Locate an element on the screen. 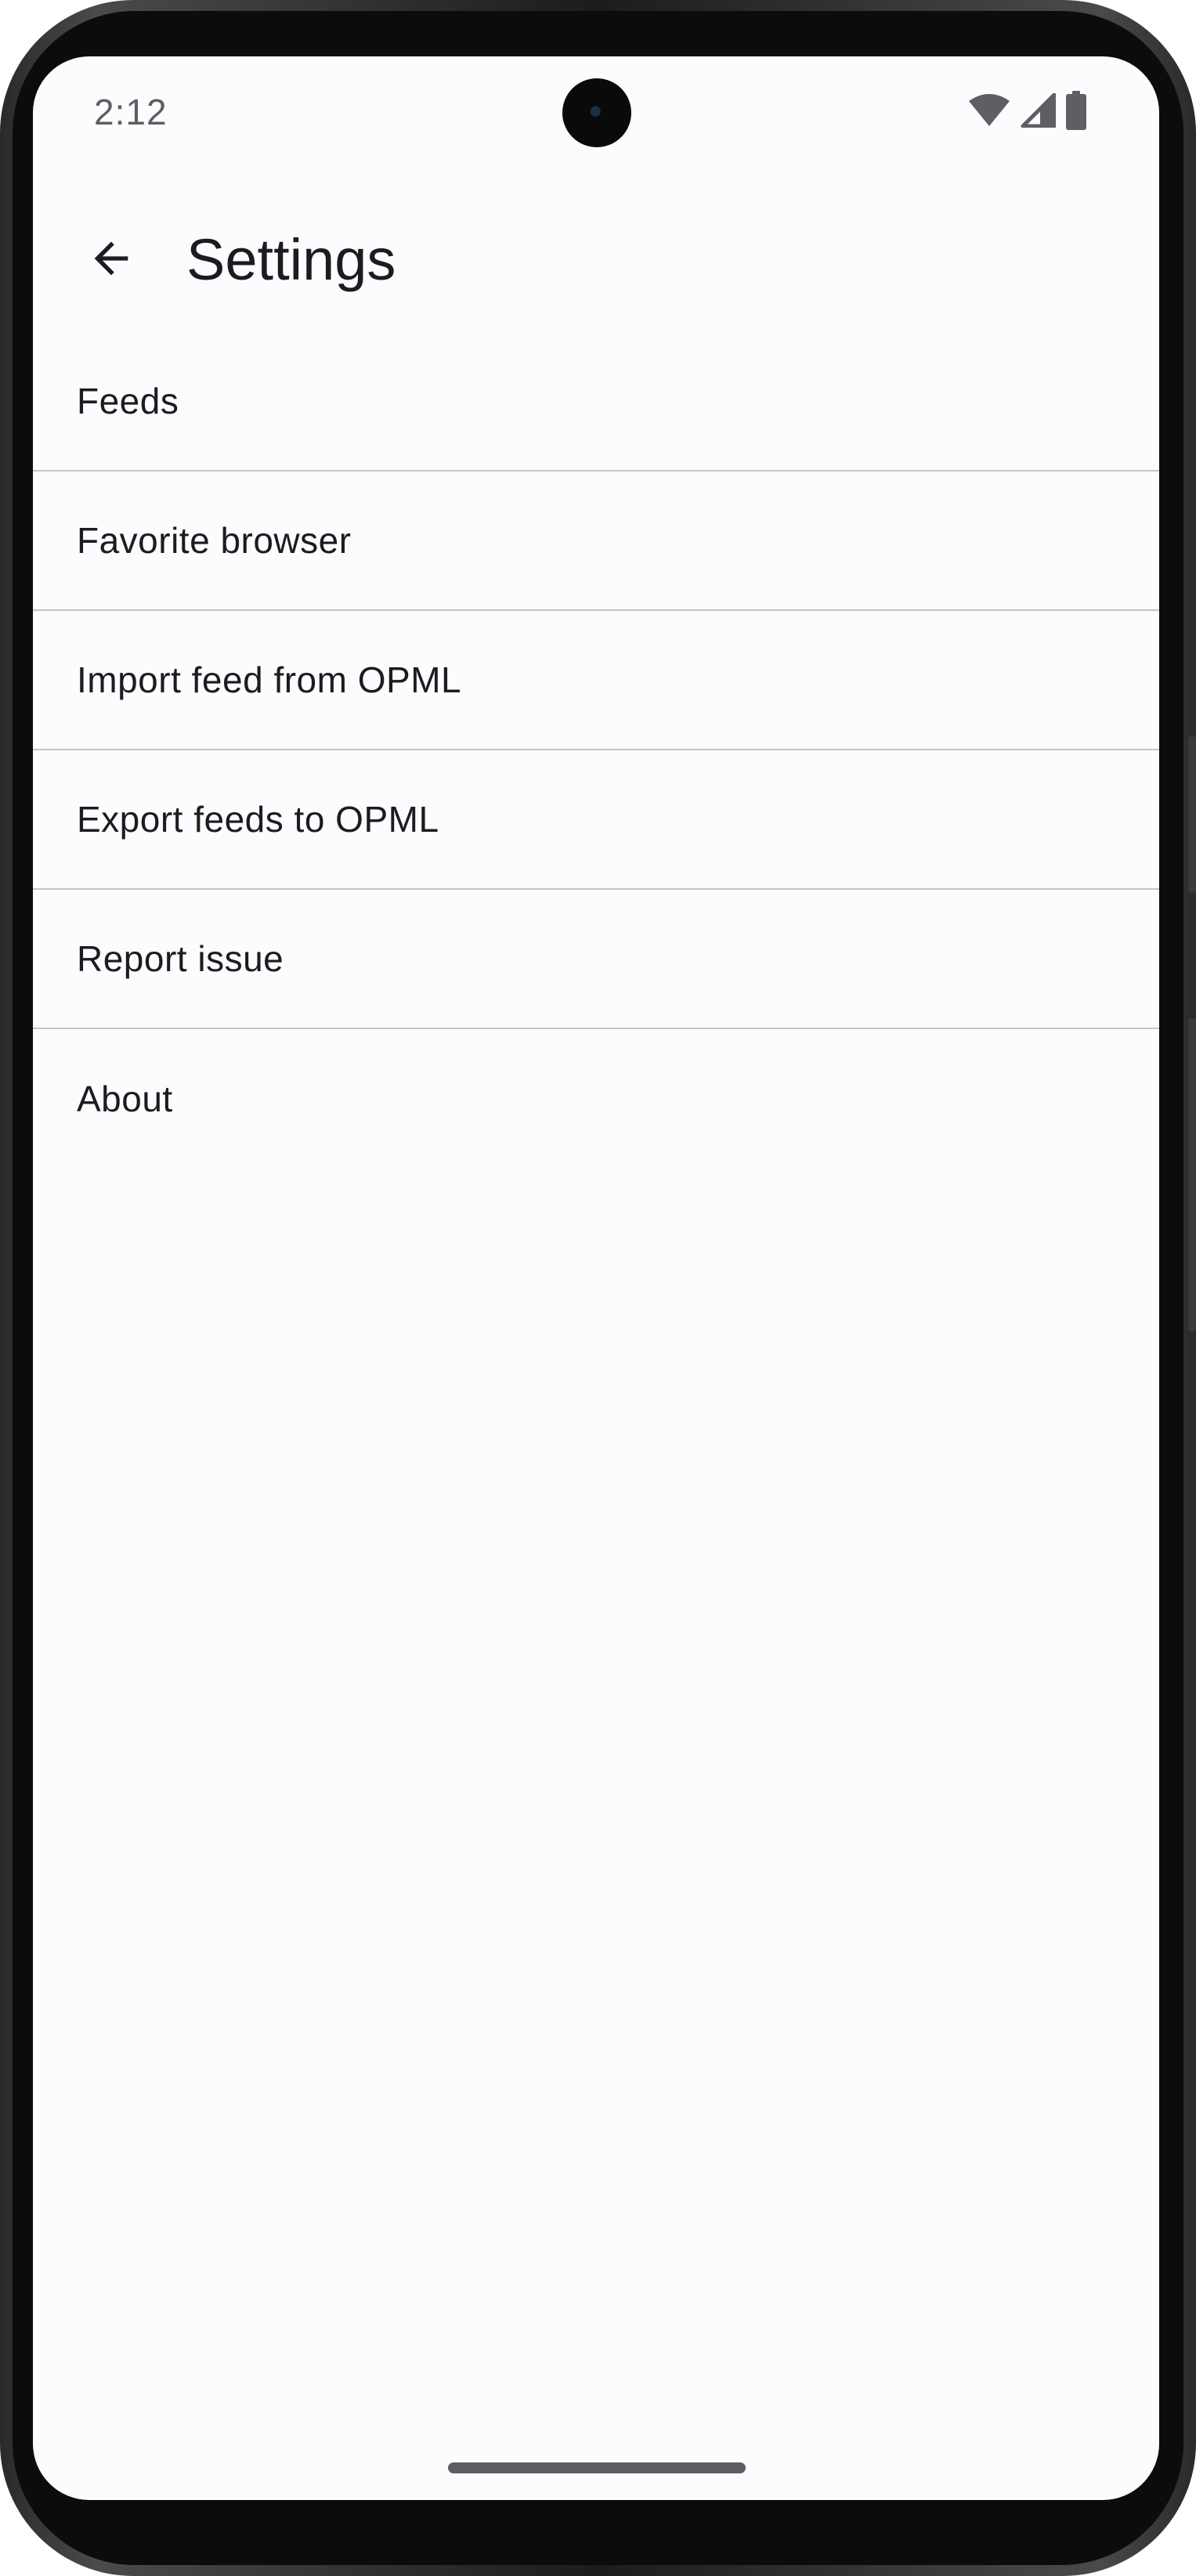 This screenshot has width=1196, height=2576. top-app-bar: Settings is located at coordinates (596, 260).